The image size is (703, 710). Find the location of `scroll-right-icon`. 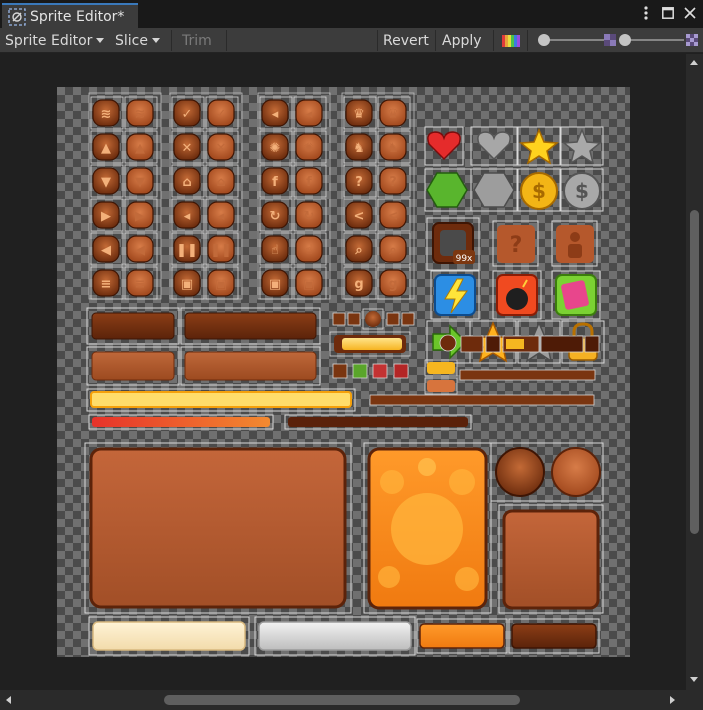

scroll-right-icon is located at coordinates (672, 700).